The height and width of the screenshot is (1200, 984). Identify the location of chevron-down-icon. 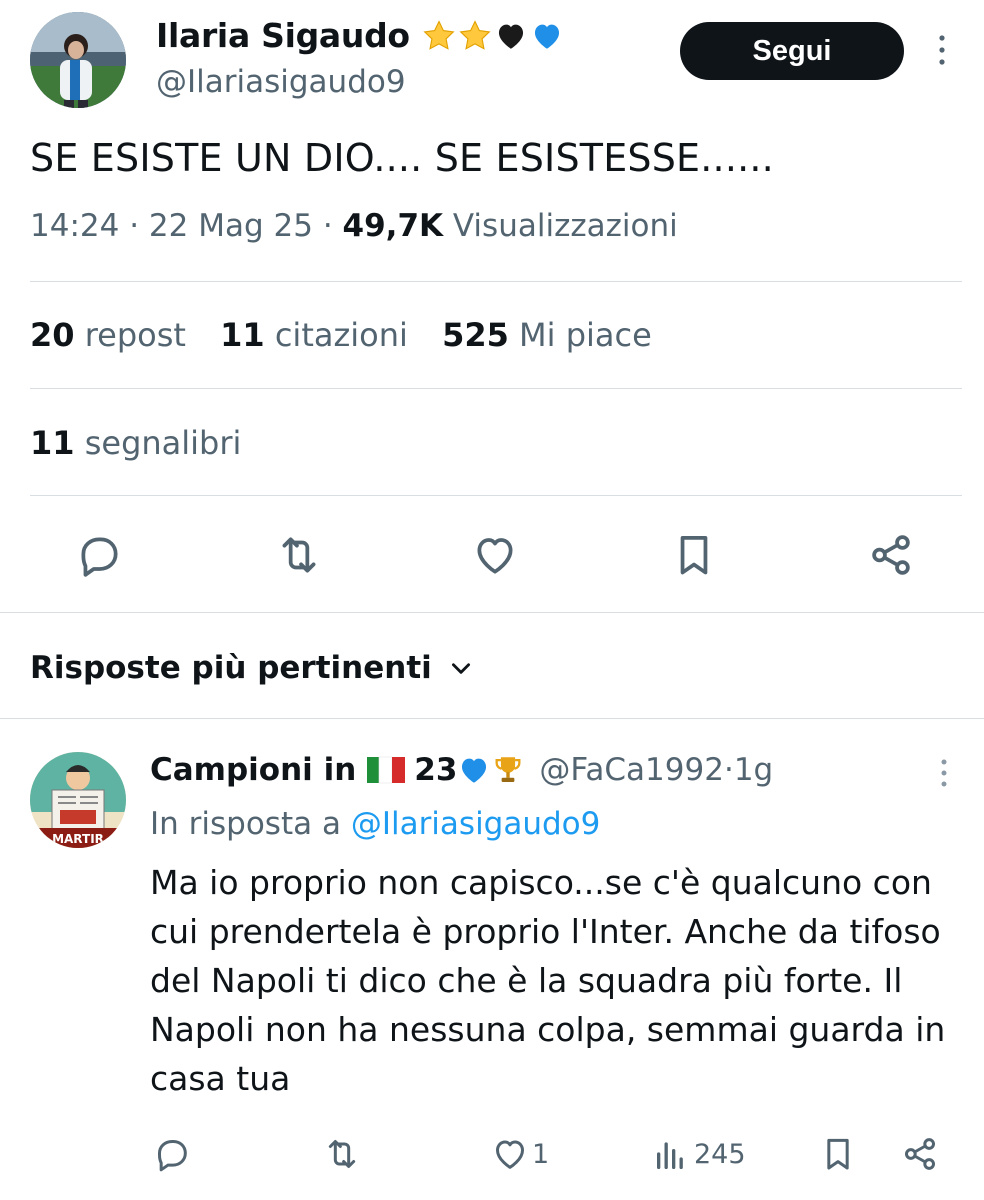
(460, 668).